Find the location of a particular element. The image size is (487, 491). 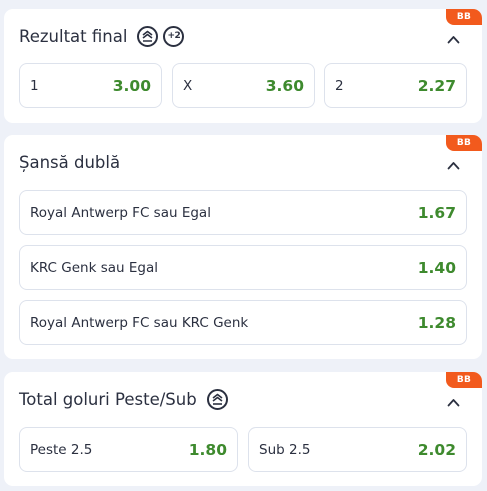

odd-button-antwerp-or-draw: Royal Antwerp FC sau Egal 1.67 is located at coordinates (243, 212).